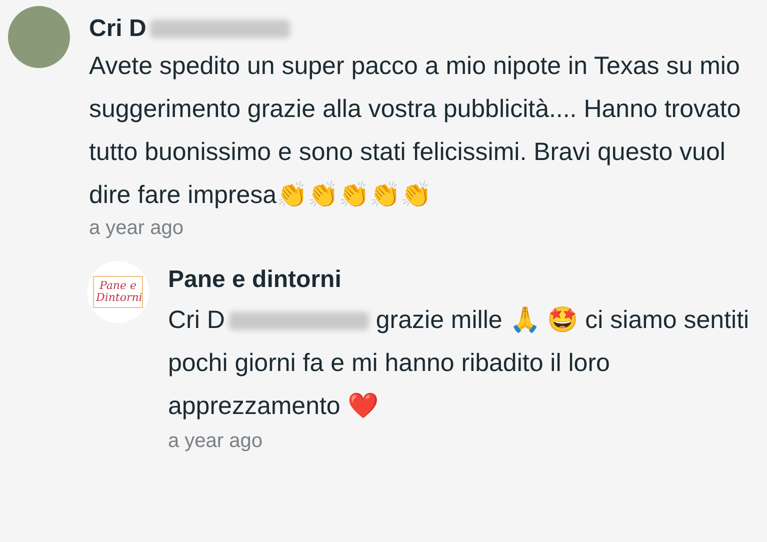 Image resolution: width=767 pixels, height=542 pixels. Describe the element at coordinates (117, 29) in the screenshot. I see `author-name: Cri D` at that location.